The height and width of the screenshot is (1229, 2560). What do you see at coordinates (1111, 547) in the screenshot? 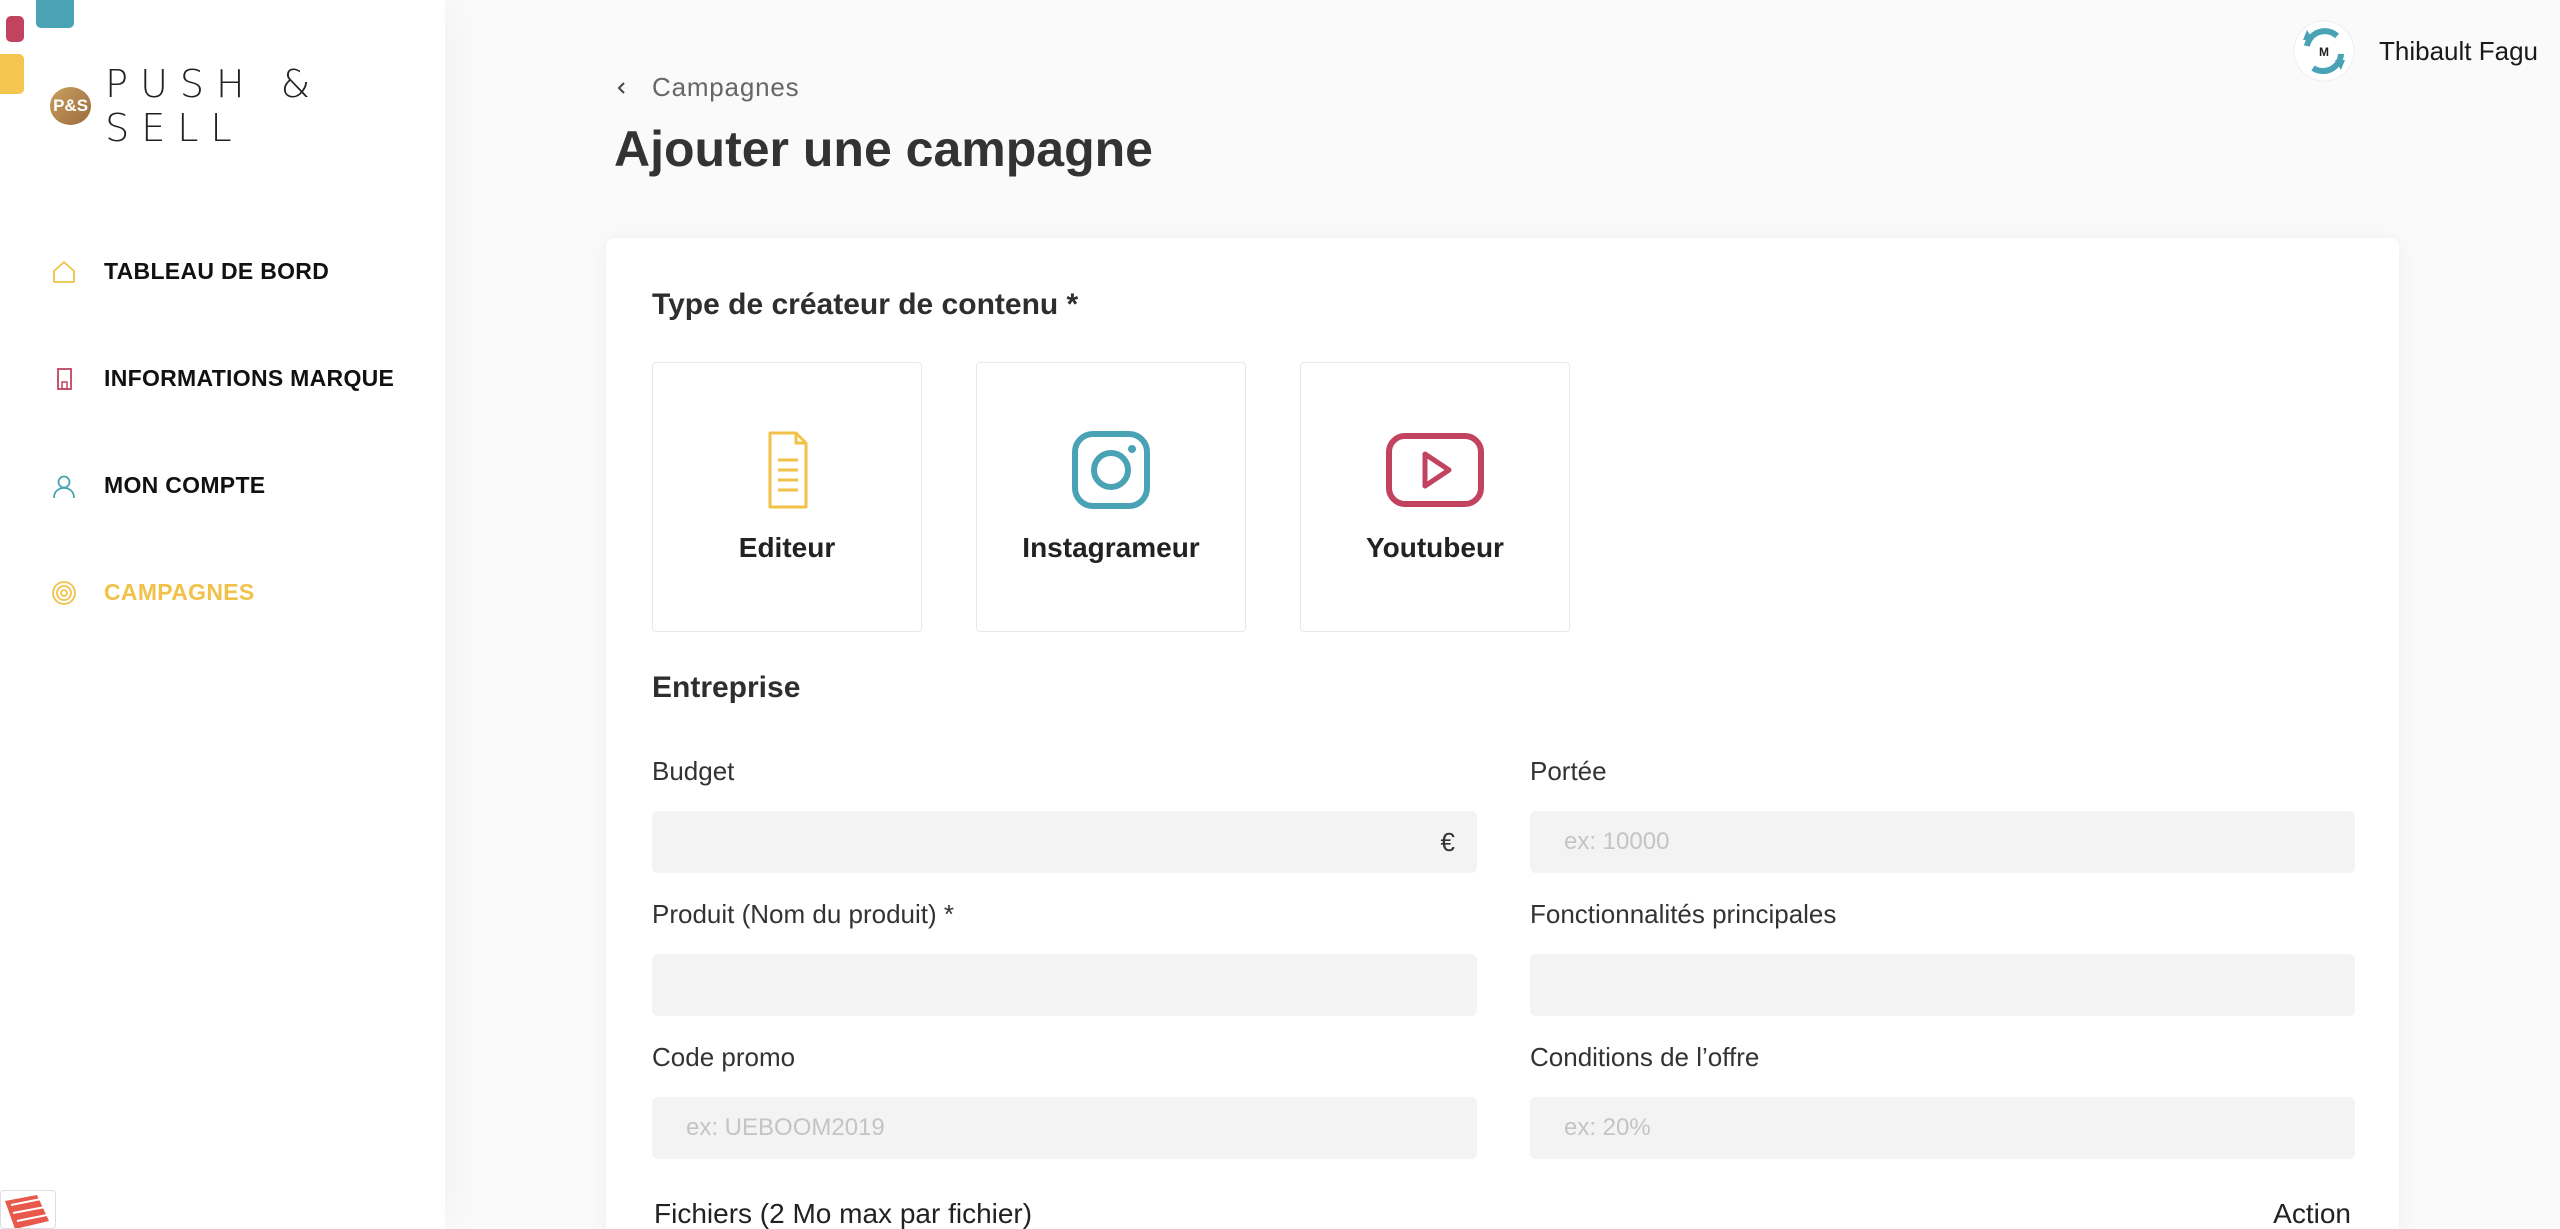
I see `type-option-label: Instagrameur` at bounding box center [1111, 547].